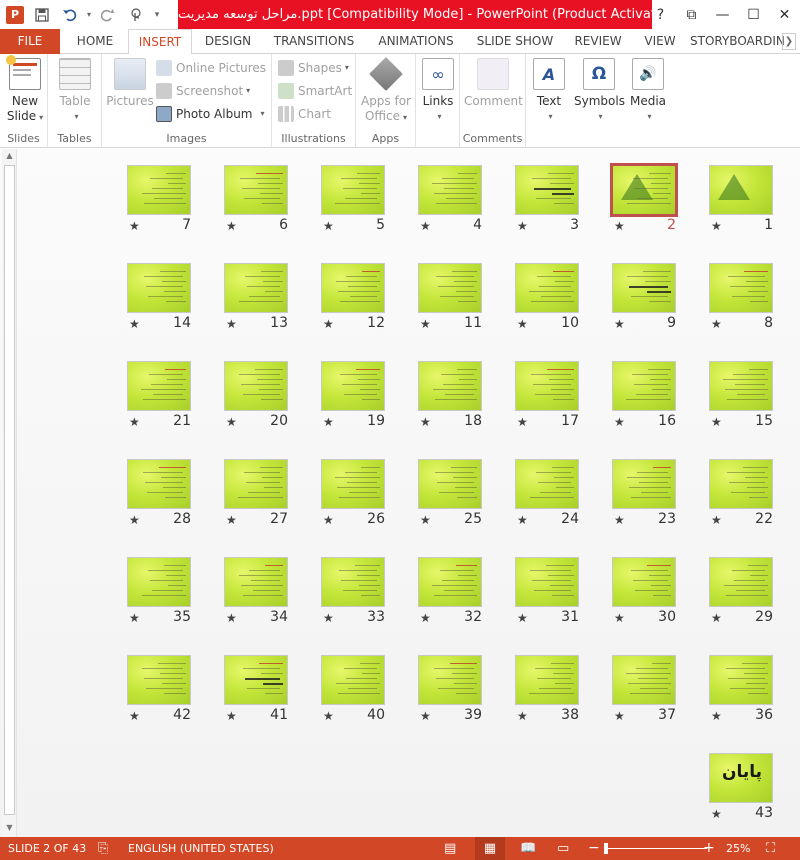 The width and height of the screenshot is (800, 860). Describe the element at coordinates (450, 395) in the screenshot. I see `slide-thumbnail: ★ 18` at that location.